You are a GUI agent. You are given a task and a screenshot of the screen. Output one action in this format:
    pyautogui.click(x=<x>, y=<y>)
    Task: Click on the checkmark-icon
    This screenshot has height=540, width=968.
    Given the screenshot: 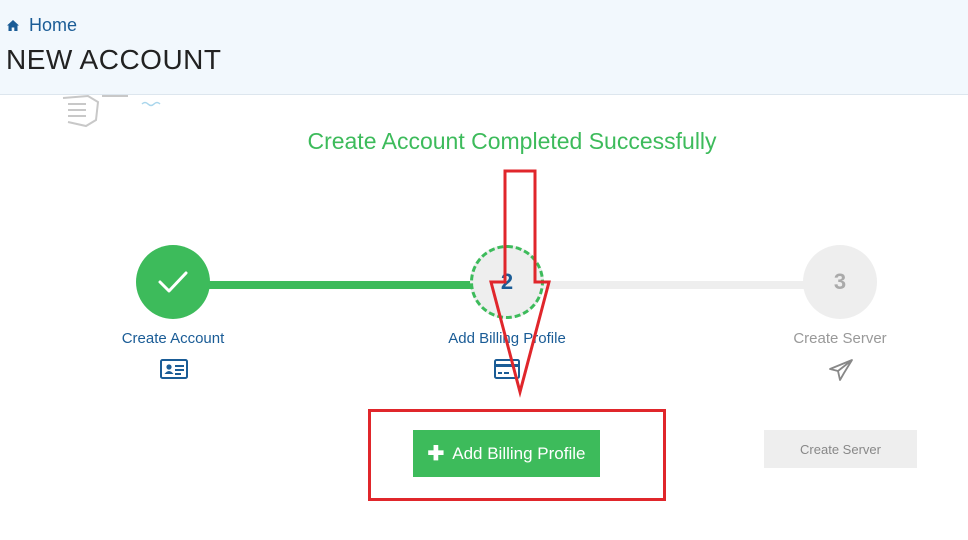 What is the action you would take?
    pyautogui.click(x=173, y=282)
    